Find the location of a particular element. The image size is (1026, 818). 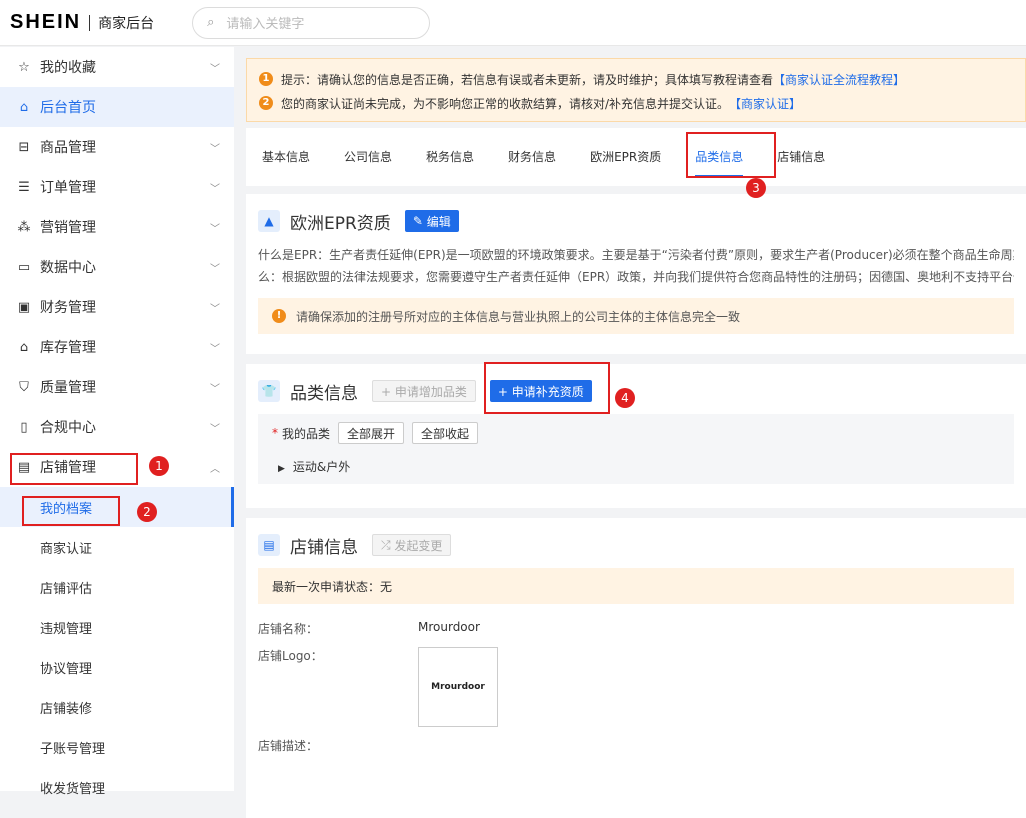

initiate-change-button: ⤮ 发起变更 is located at coordinates (412, 545).